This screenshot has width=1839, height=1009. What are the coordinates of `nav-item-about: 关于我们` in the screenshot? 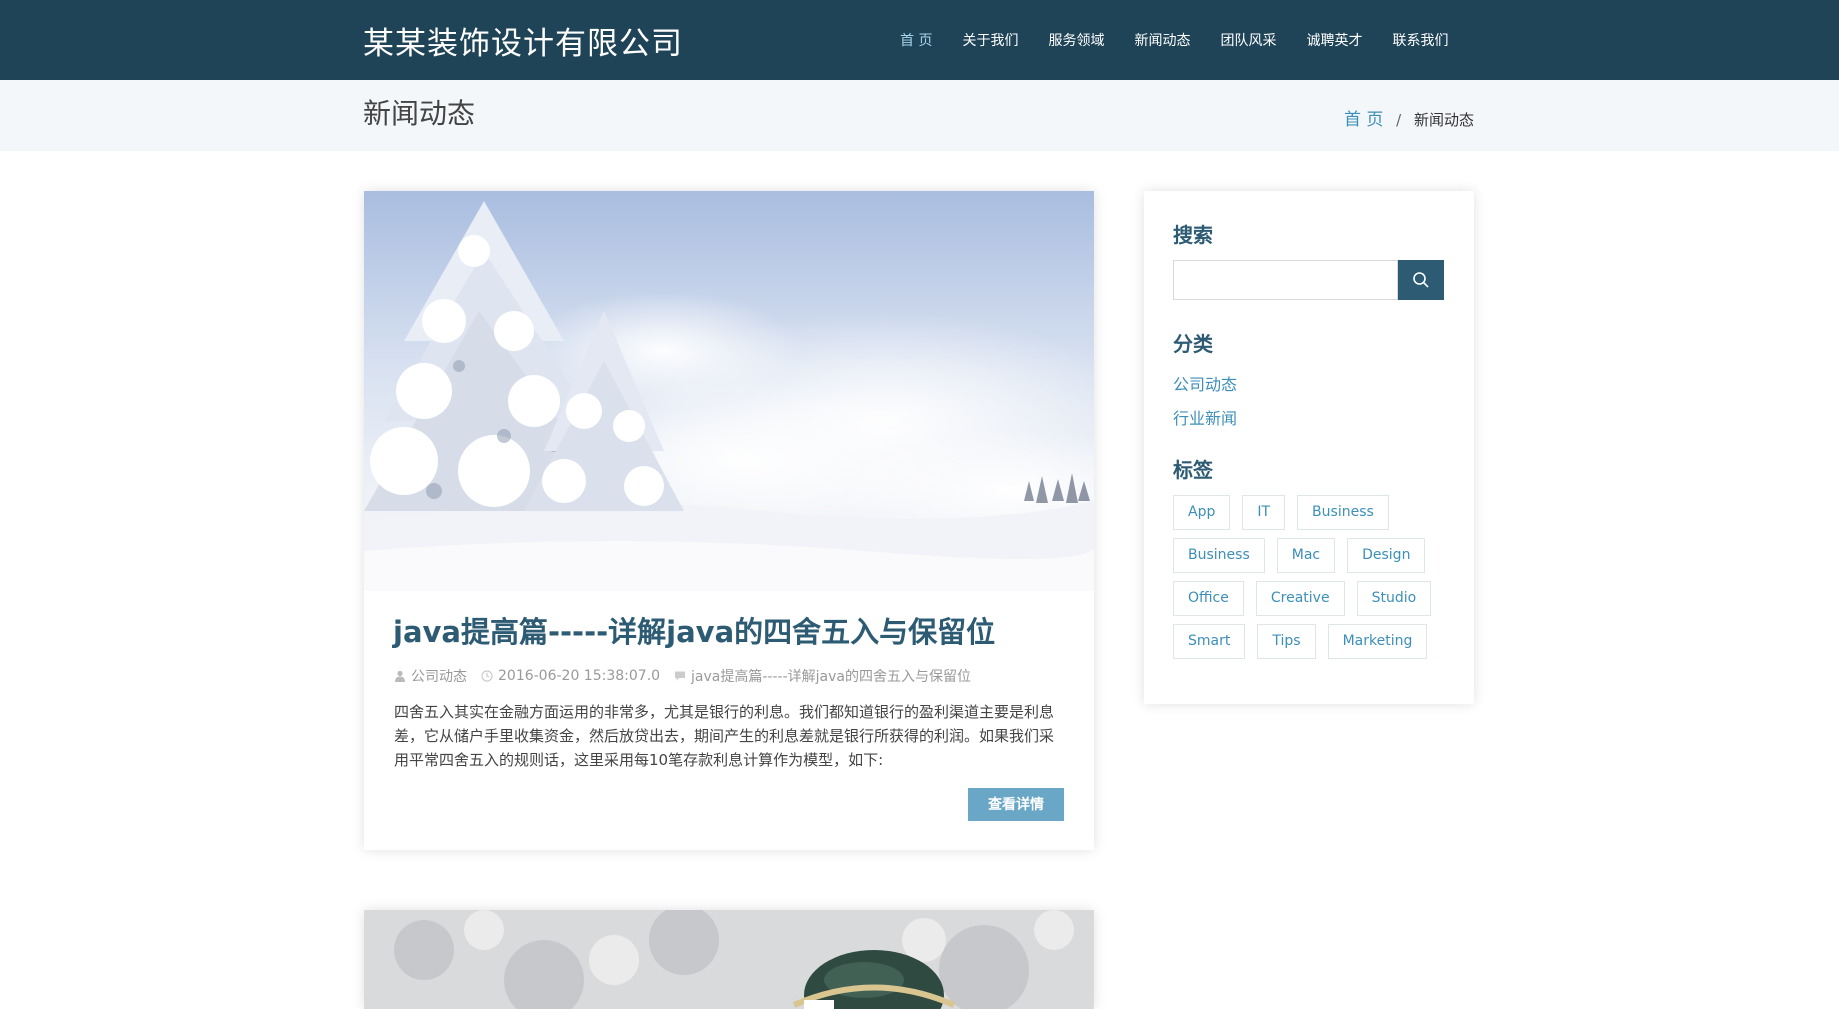 It's located at (990, 40).